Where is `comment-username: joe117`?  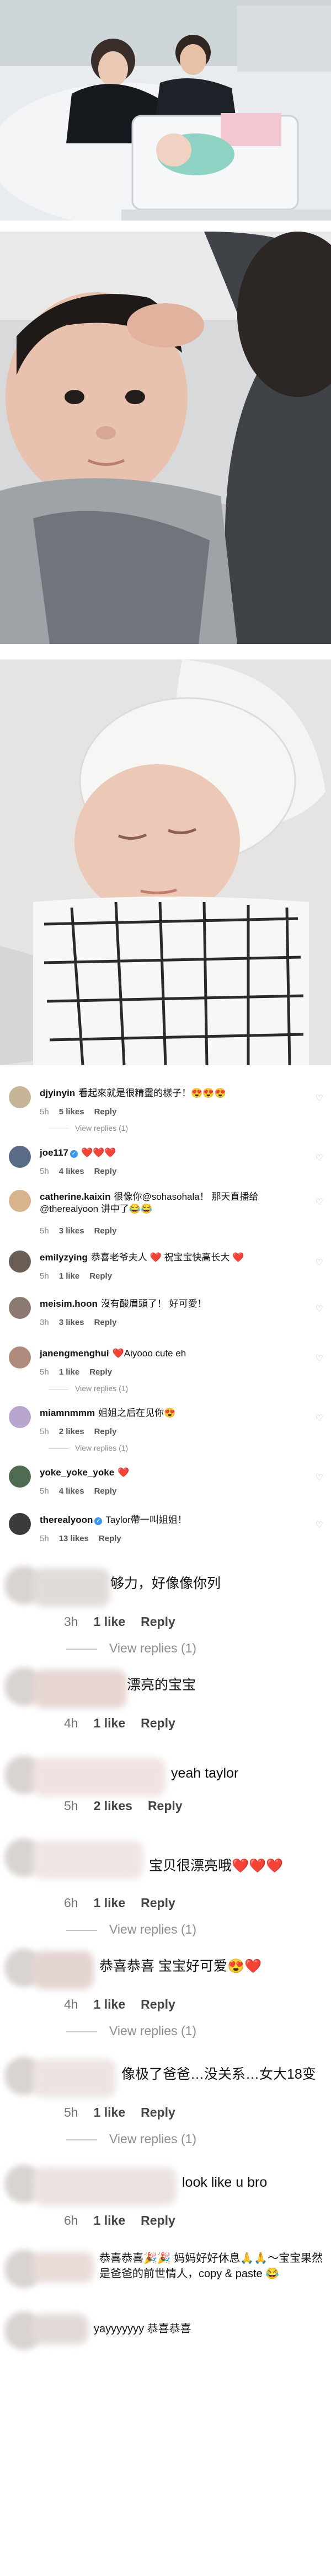 comment-username: joe117 is located at coordinates (54, 1152).